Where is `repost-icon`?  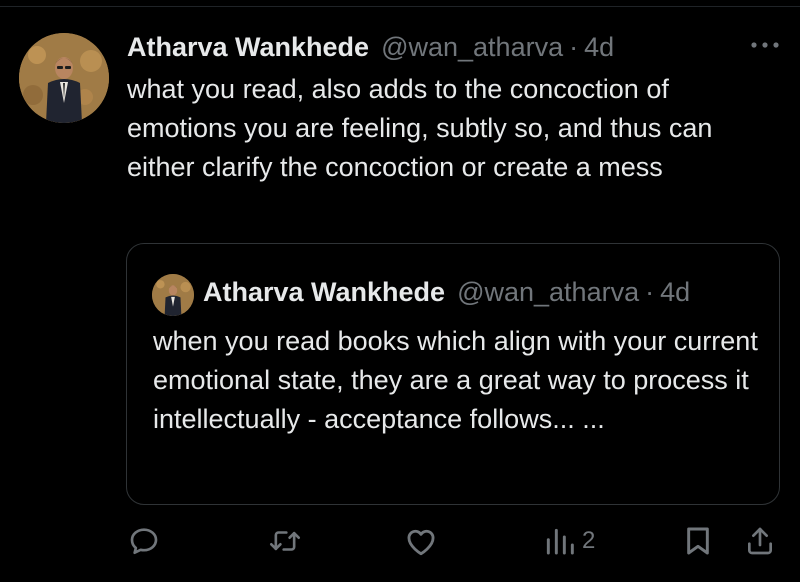 repost-icon is located at coordinates (285, 541).